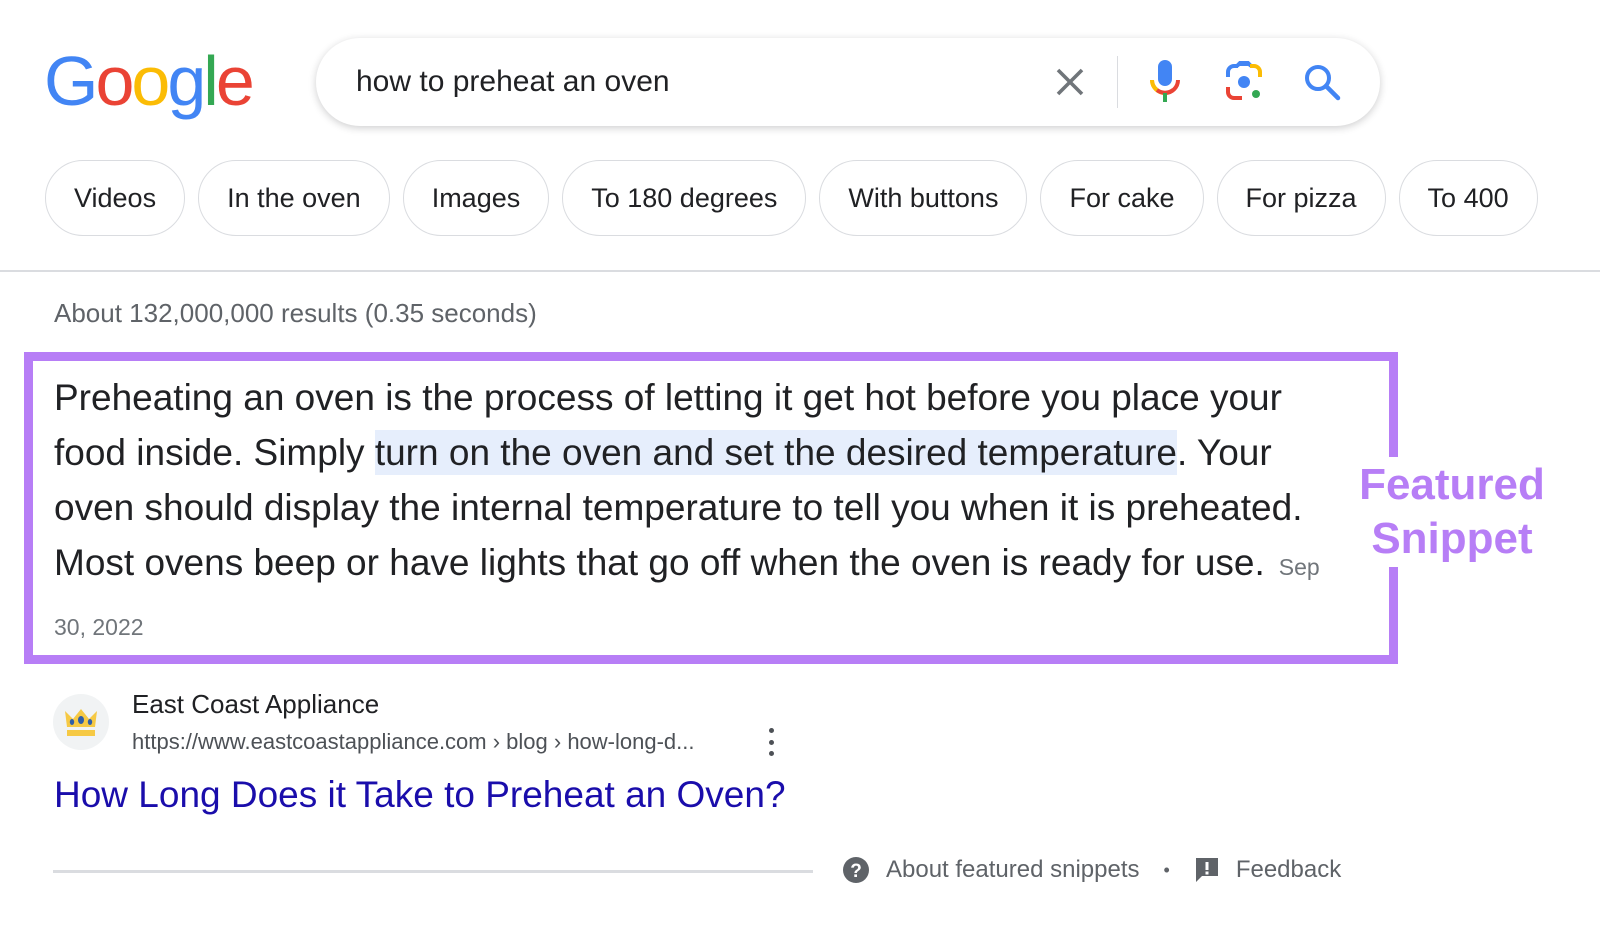 The image size is (1600, 927). Describe the element at coordinates (1117, 82) in the screenshot. I see `search-divider` at that location.